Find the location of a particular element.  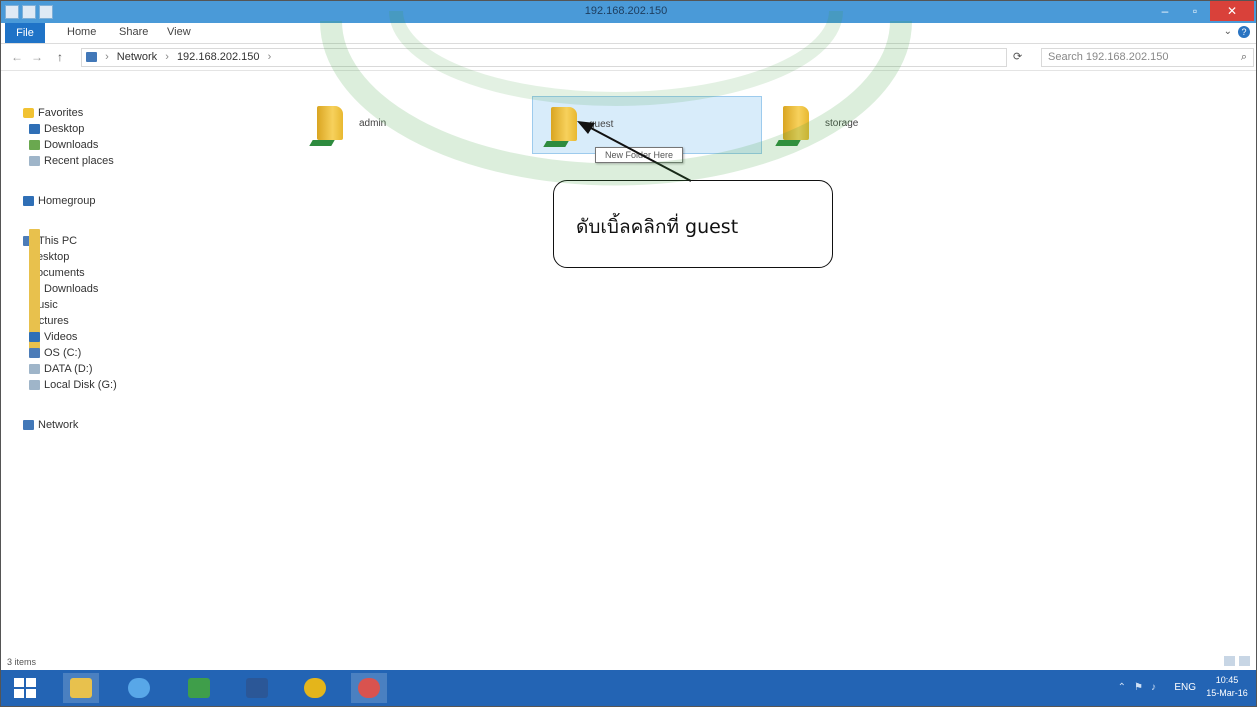

status-bar: 3 items is located at coordinates (628, 662).